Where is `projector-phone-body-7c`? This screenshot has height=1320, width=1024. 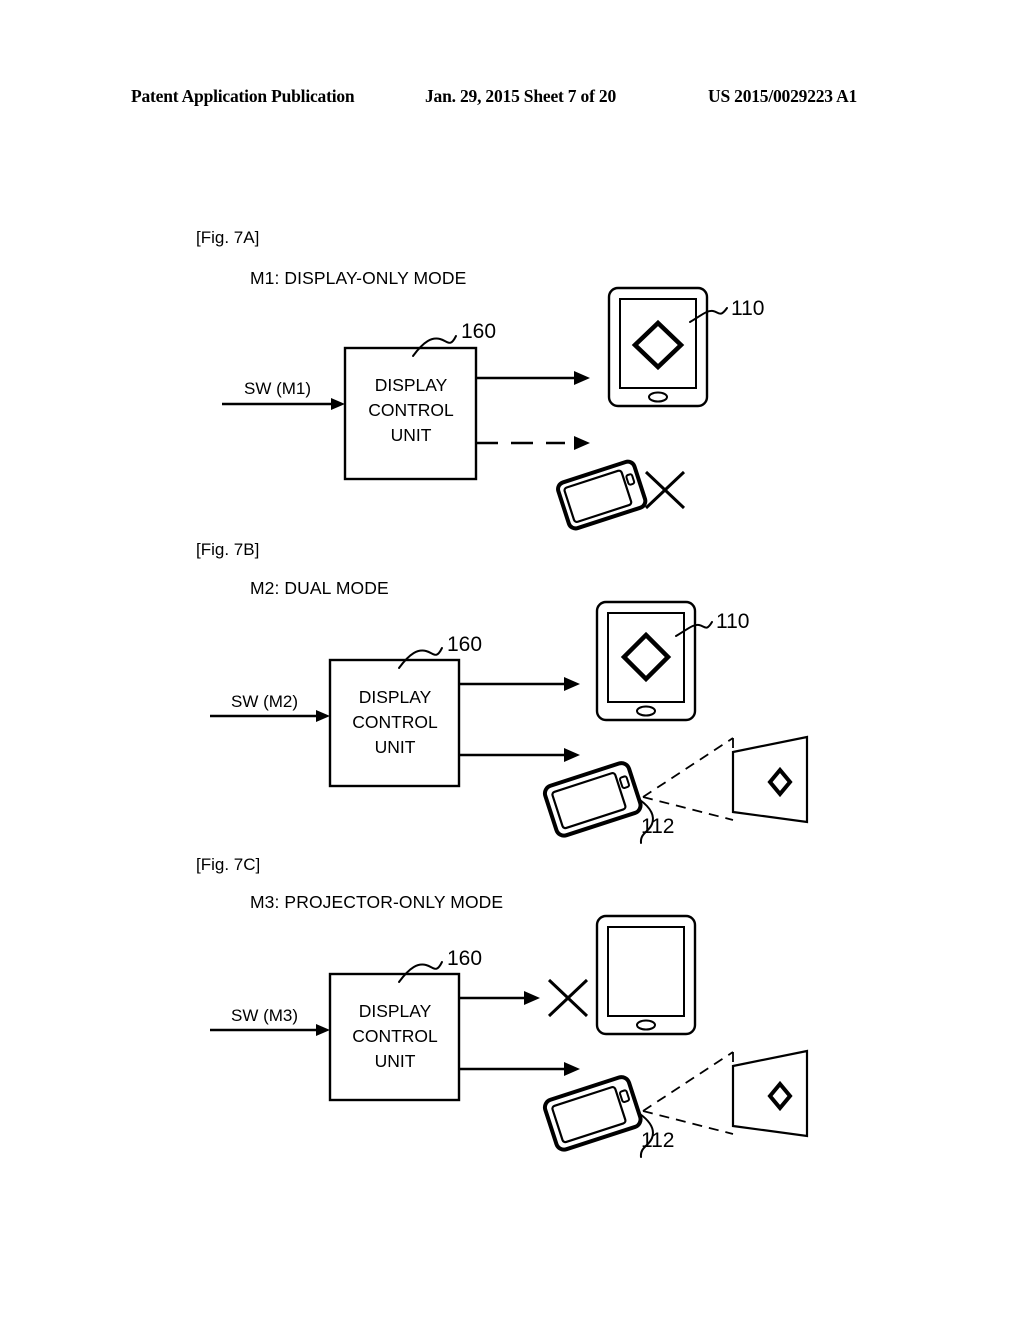
projector-phone-body-7c is located at coordinates (592, 1113).